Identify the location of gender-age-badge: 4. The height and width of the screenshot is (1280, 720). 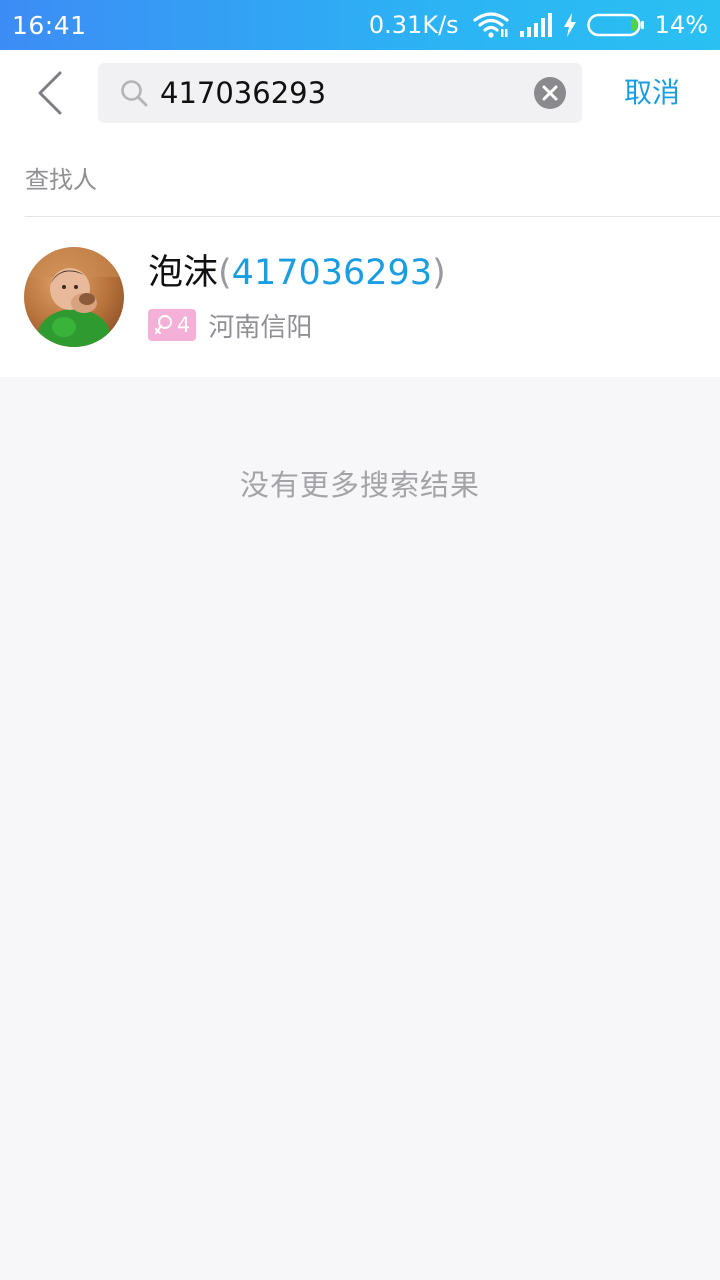
(172, 325).